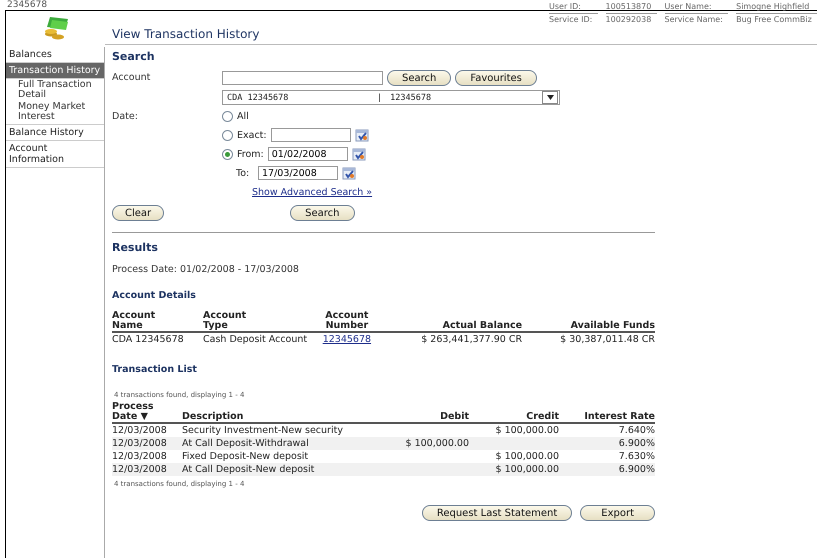 The width and height of the screenshot is (817, 558). What do you see at coordinates (607, 456) in the screenshot?
I see `table-cell: 7.630%` at bounding box center [607, 456].